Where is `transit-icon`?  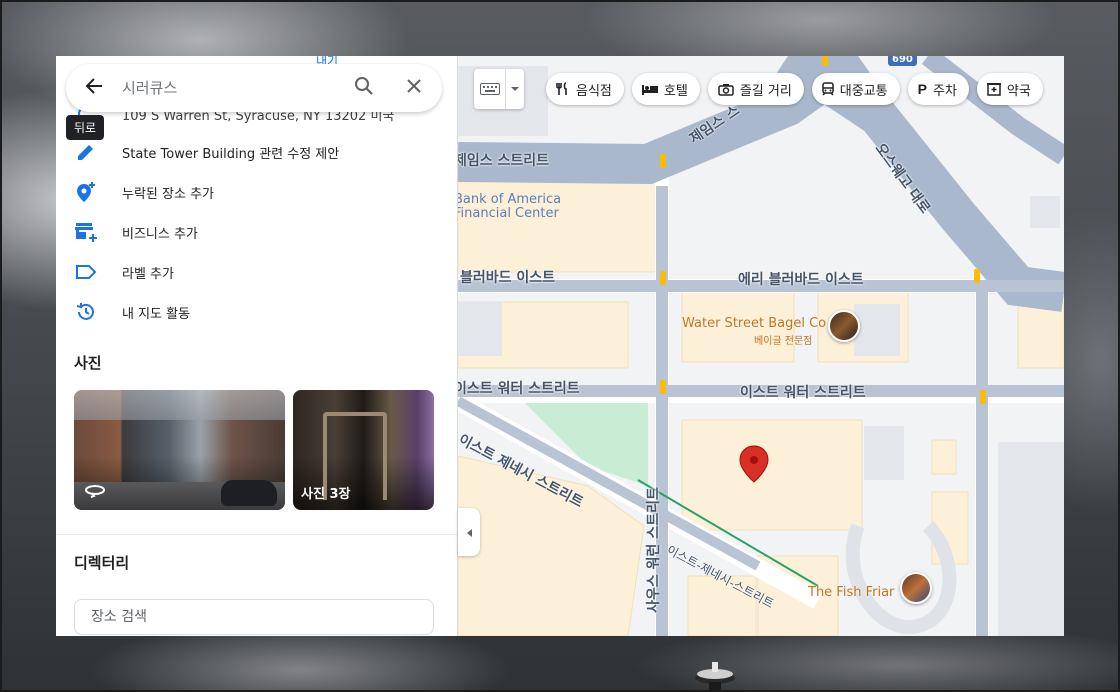 transit-icon is located at coordinates (828, 89).